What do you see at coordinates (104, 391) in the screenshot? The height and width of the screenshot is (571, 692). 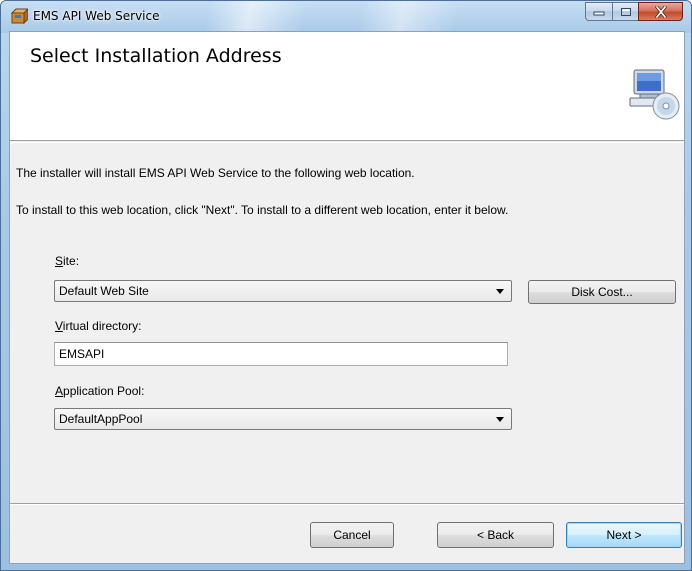 I see `application-pool-label-text: pplication Pool:` at bounding box center [104, 391].